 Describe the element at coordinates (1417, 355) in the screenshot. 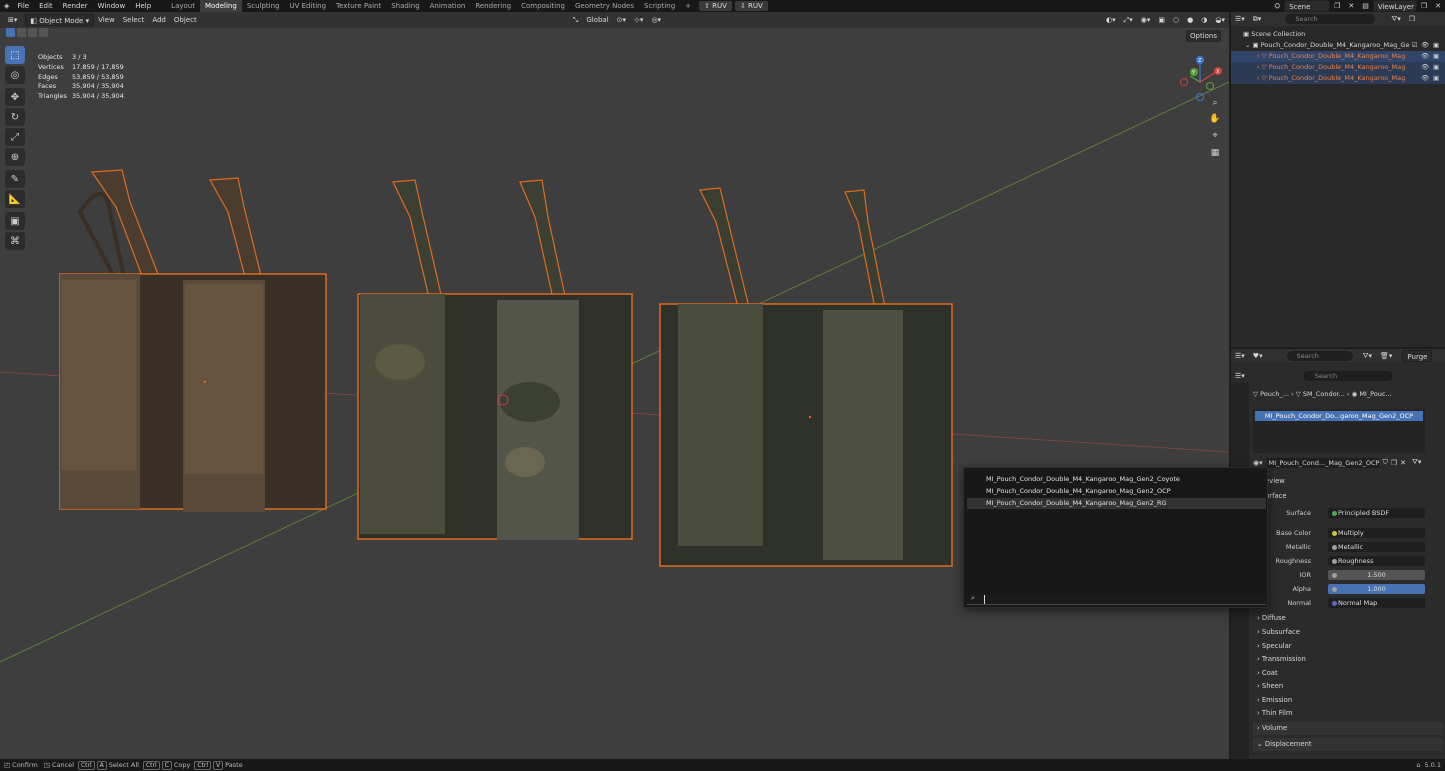

I see `purge-button: Purge` at that location.